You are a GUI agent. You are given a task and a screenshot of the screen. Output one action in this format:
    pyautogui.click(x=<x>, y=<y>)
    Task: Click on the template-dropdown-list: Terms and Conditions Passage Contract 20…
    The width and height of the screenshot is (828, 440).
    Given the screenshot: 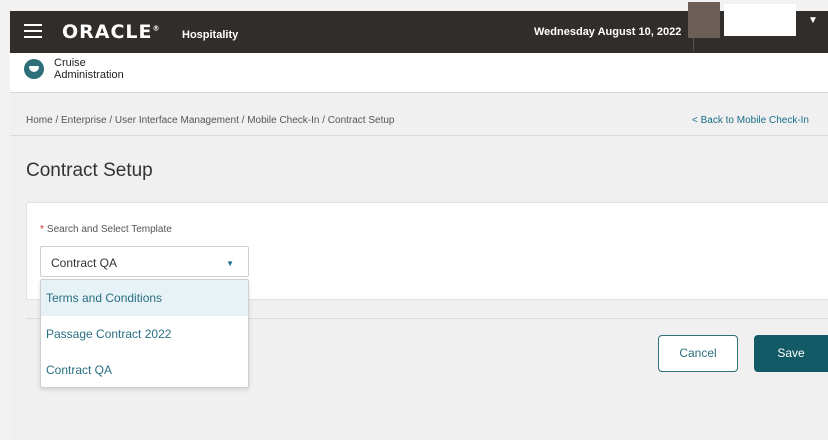 What is the action you would take?
    pyautogui.click(x=144, y=333)
    